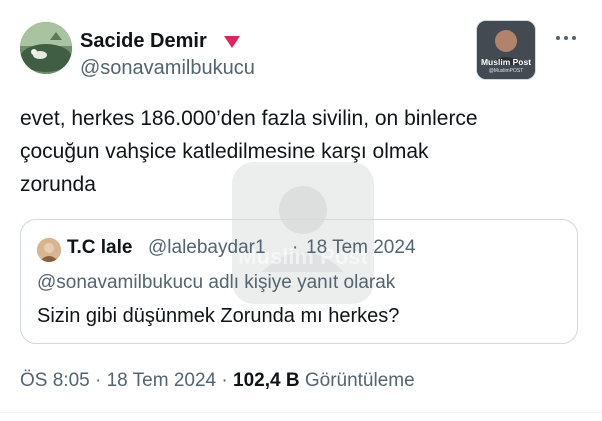 This screenshot has height=421, width=602. Describe the element at coordinates (232, 42) in the screenshot. I see `red-heart-triangle-icon` at that location.